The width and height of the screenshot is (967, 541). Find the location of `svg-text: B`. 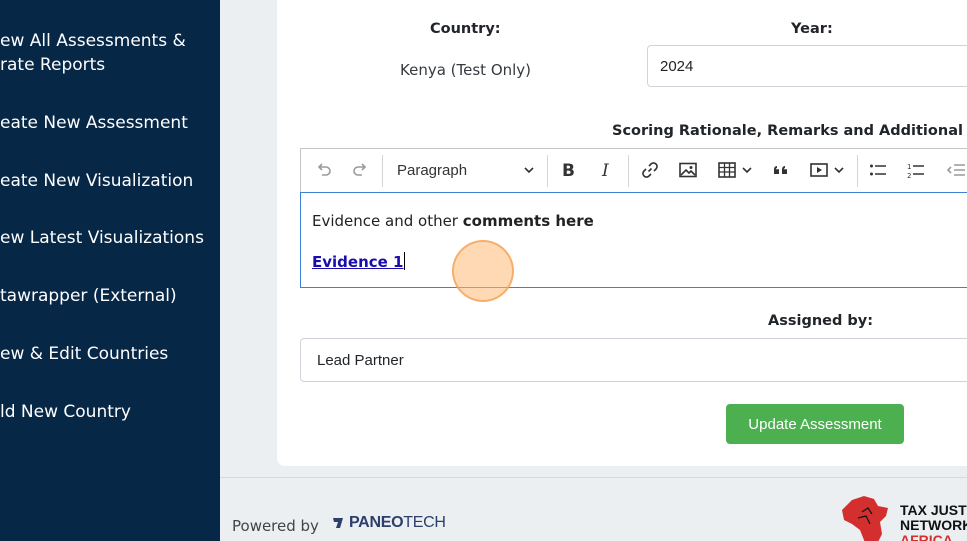

svg-text: B is located at coordinates (568, 170).